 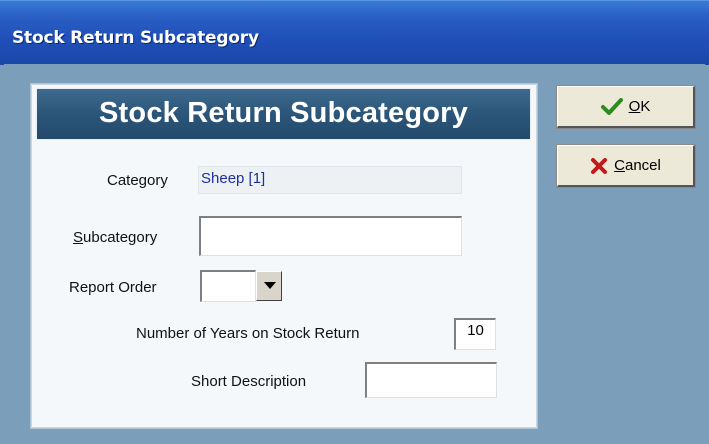 What do you see at coordinates (645, 106) in the screenshot?
I see `ok-label-rest: K` at bounding box center [645, 106].